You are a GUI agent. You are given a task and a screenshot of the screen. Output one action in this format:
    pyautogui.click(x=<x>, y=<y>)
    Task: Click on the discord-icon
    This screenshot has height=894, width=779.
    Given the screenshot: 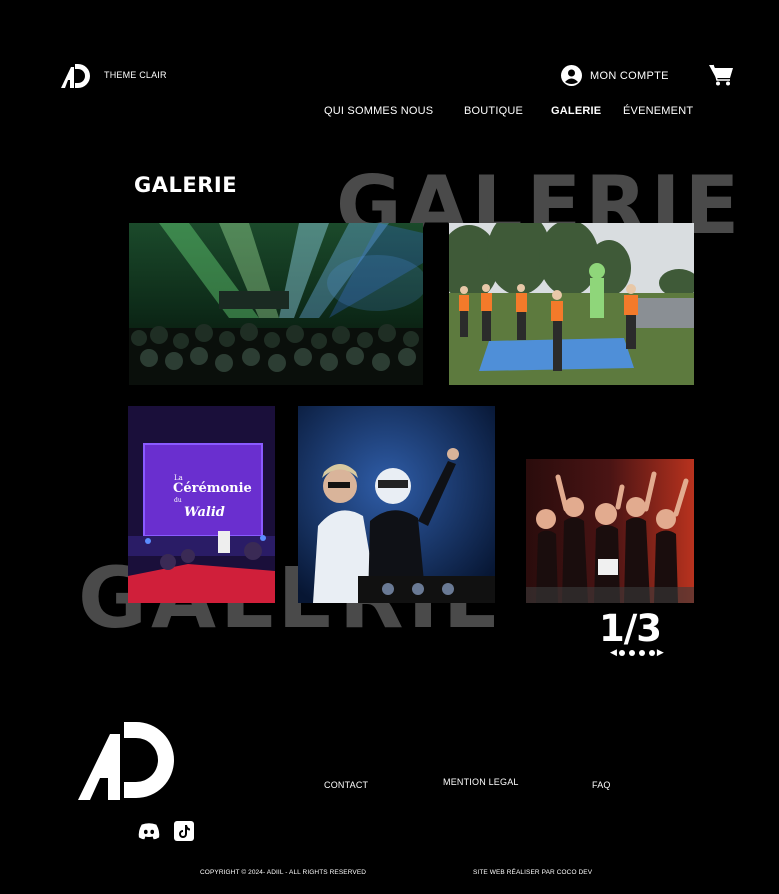 What is the action you would take?
    pyautogui.click(x=149, y=831)
    